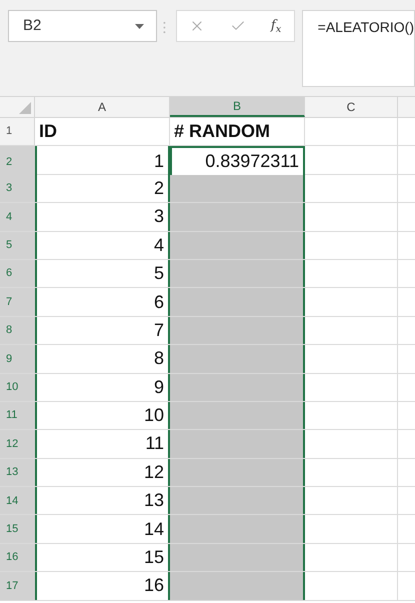  What do you see at coordinates (17, 274) in the screenshot?
I see `row-header: 6` at bounding box center [17, 274].